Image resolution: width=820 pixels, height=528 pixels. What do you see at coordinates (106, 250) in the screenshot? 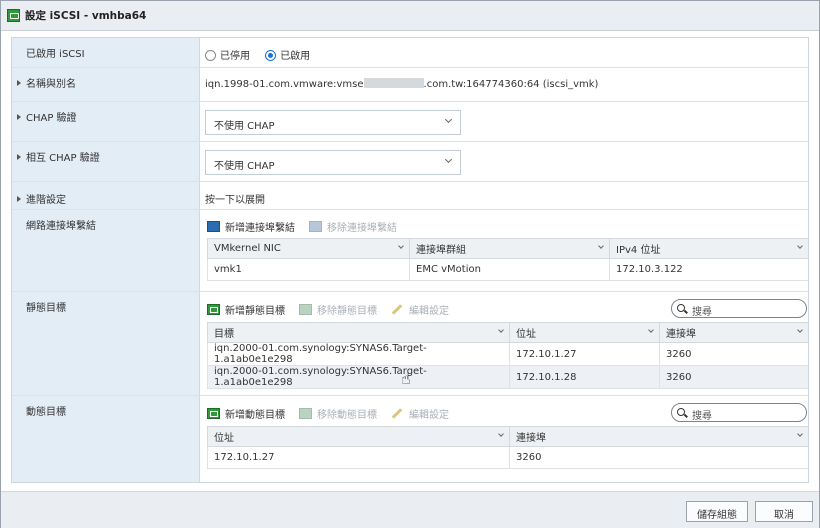
I see `label-port-binding: 網路連接埠繫結` at bounding box center [106, 250].